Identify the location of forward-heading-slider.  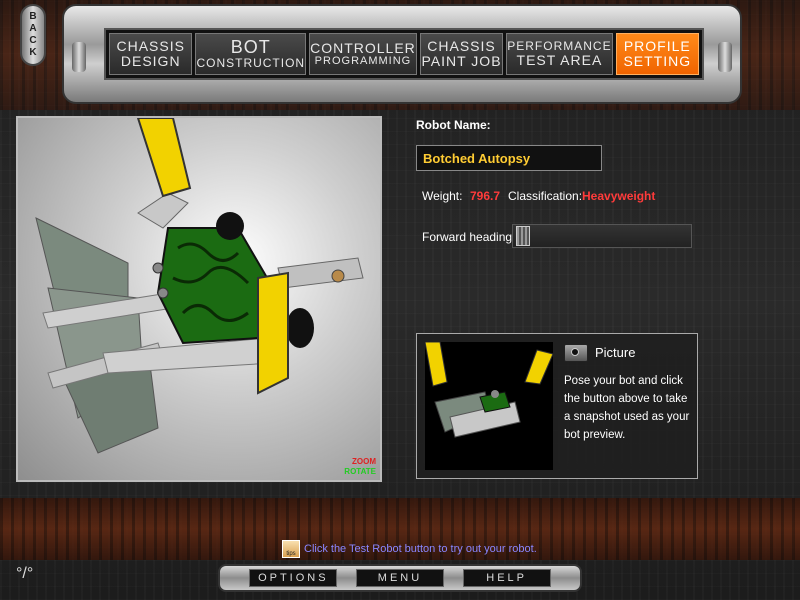
(602, 236).